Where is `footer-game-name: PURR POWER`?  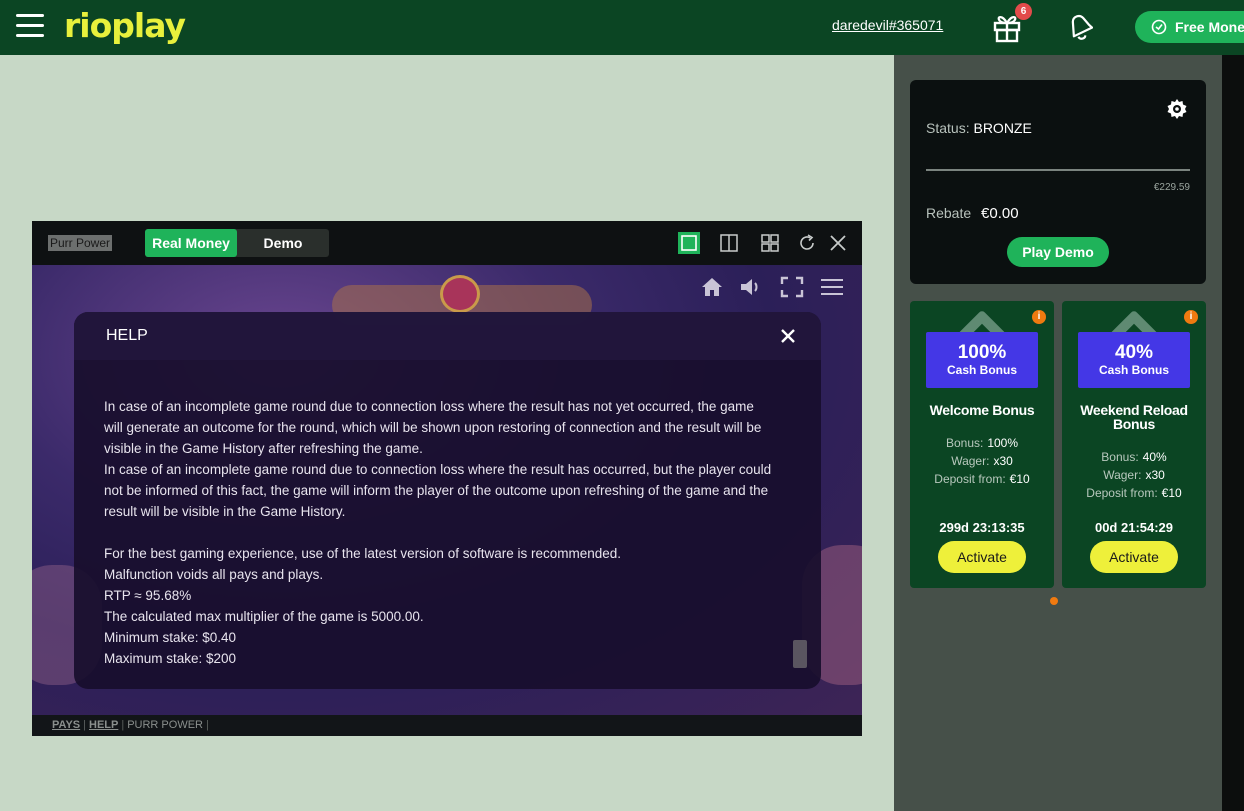
footer-game-name: PURR POWER is located at coordinates (165, 725).